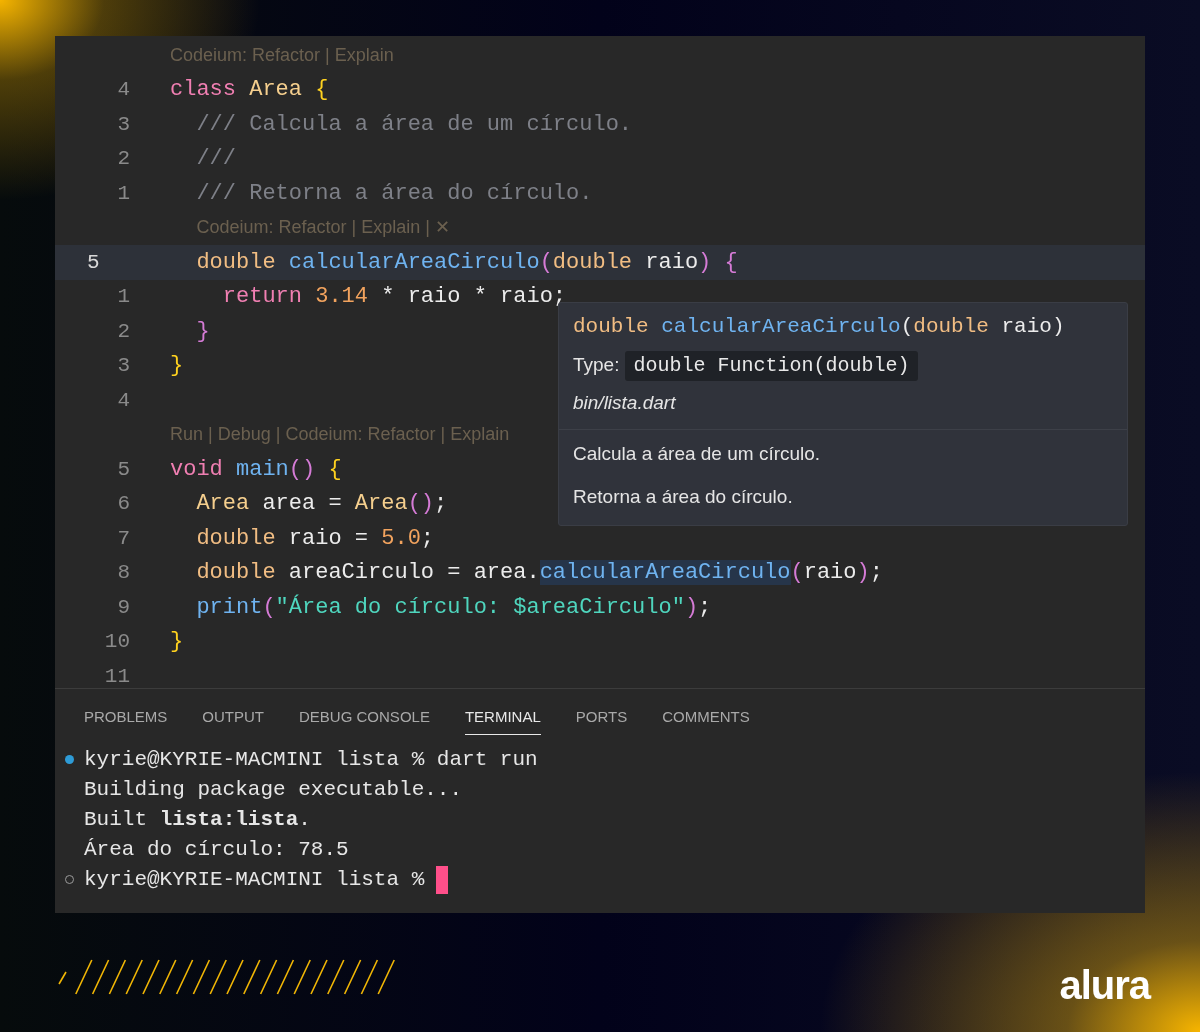 The image size is (1200, 1032). I want to click on code-line: double calcularAreaCirculo(double raio) {, so click(467, 262).